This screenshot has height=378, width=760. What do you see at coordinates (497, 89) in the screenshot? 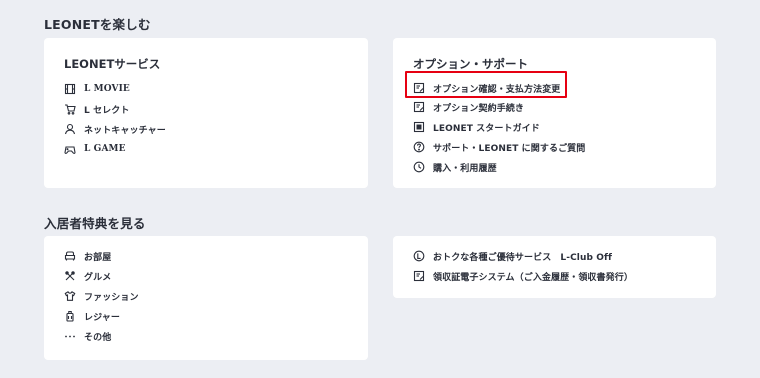
I see `support-label-option-confirm: オプション確認・支払方法変更` at bounding box center [497, 89].